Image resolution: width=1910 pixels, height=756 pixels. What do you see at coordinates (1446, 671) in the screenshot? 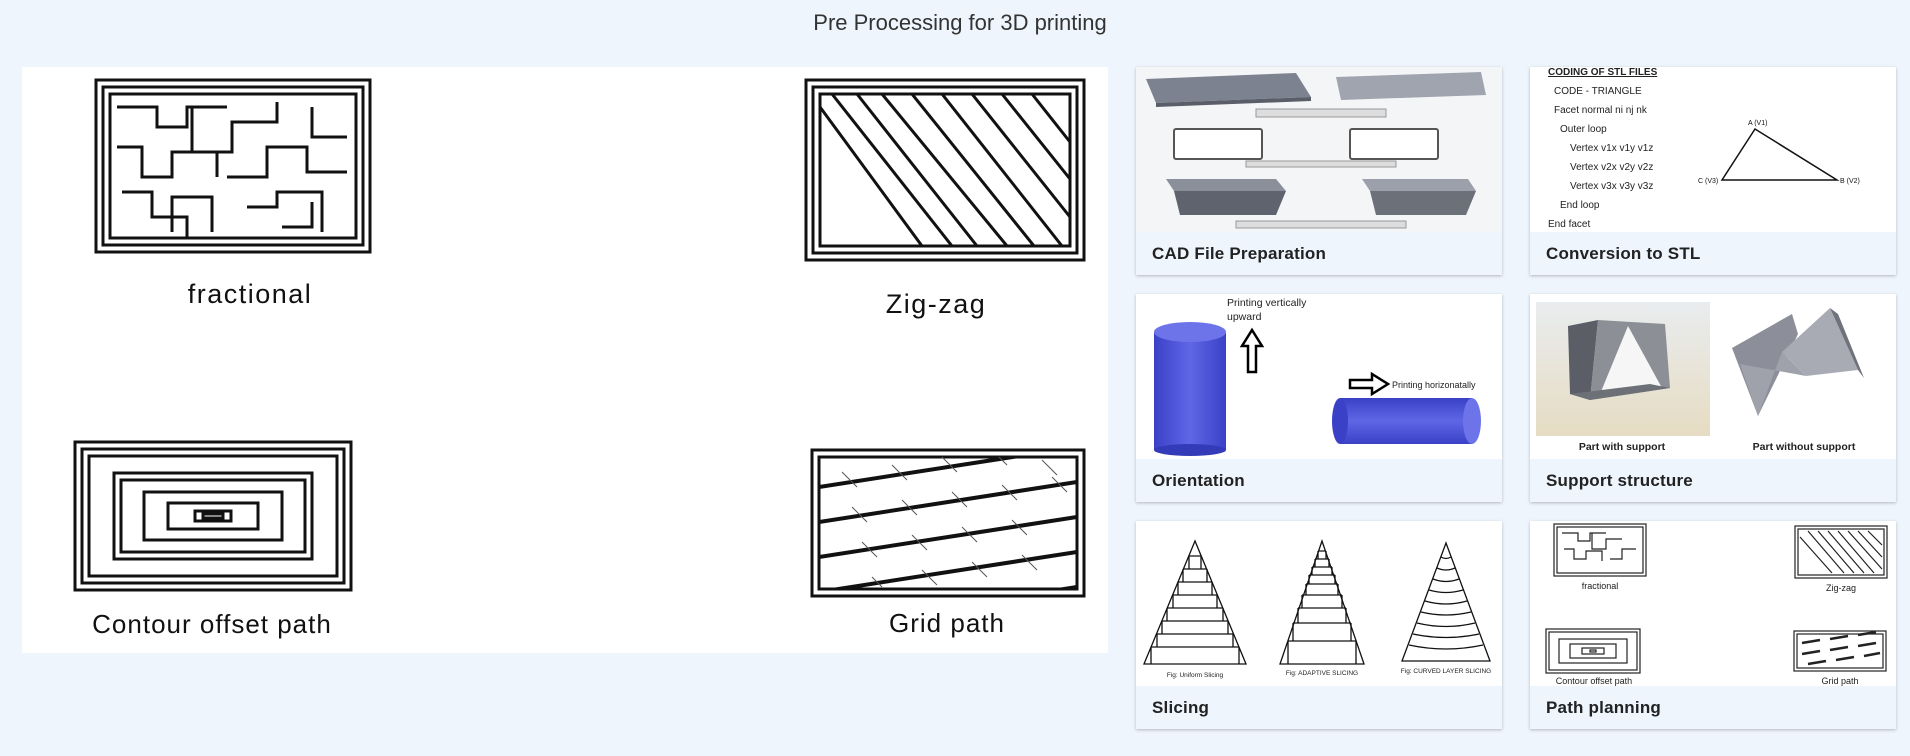
I see `slicing-label: Fig: CURVED LAYER SLICING` at bounding box center [1446, 671].